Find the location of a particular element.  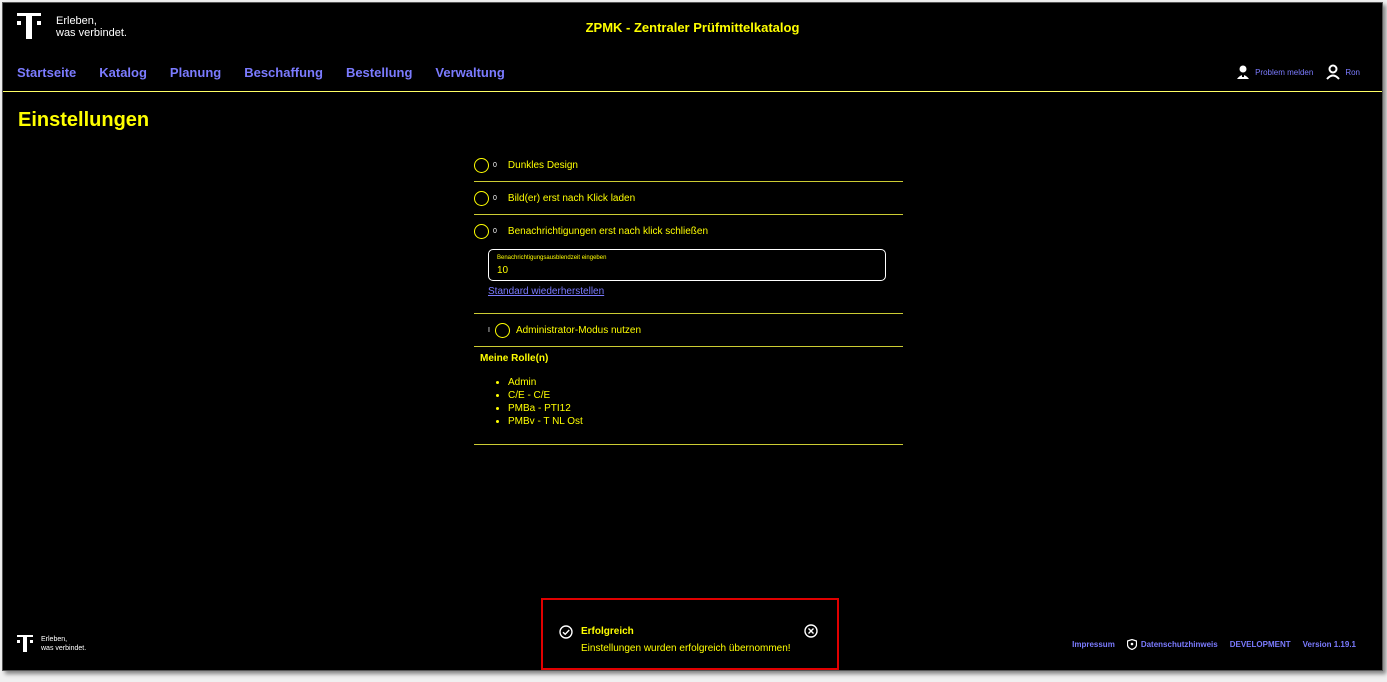

nav-startseite: Startseite is located at coordinates (46, 72).